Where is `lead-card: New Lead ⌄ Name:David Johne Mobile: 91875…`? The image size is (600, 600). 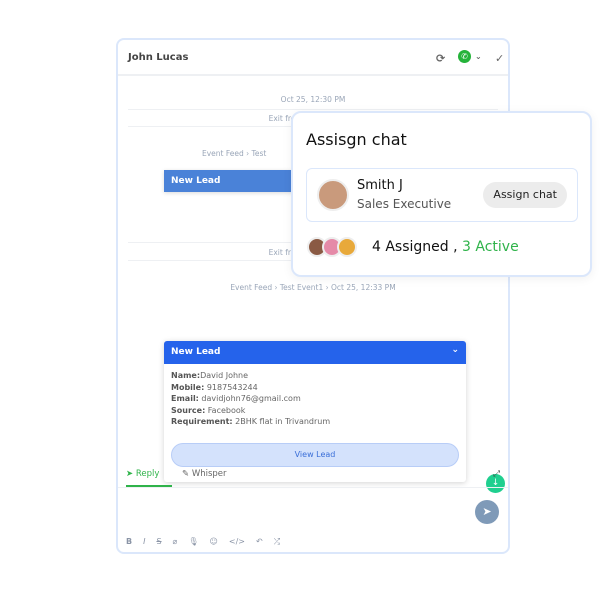
lead-card: New Lead ⌄ Name:David Johne Mobile: 91875… is located at coordinates (315, 411).